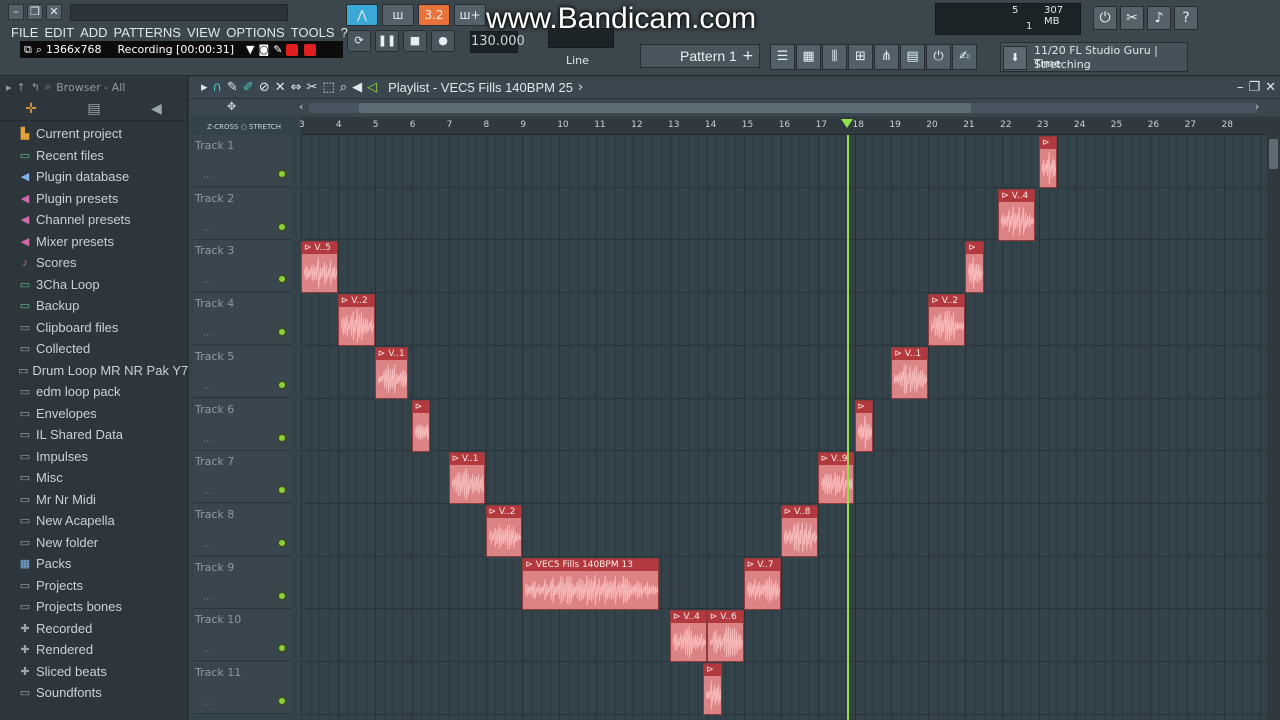  I want to click on pause-record-icon, so click(292, 49).